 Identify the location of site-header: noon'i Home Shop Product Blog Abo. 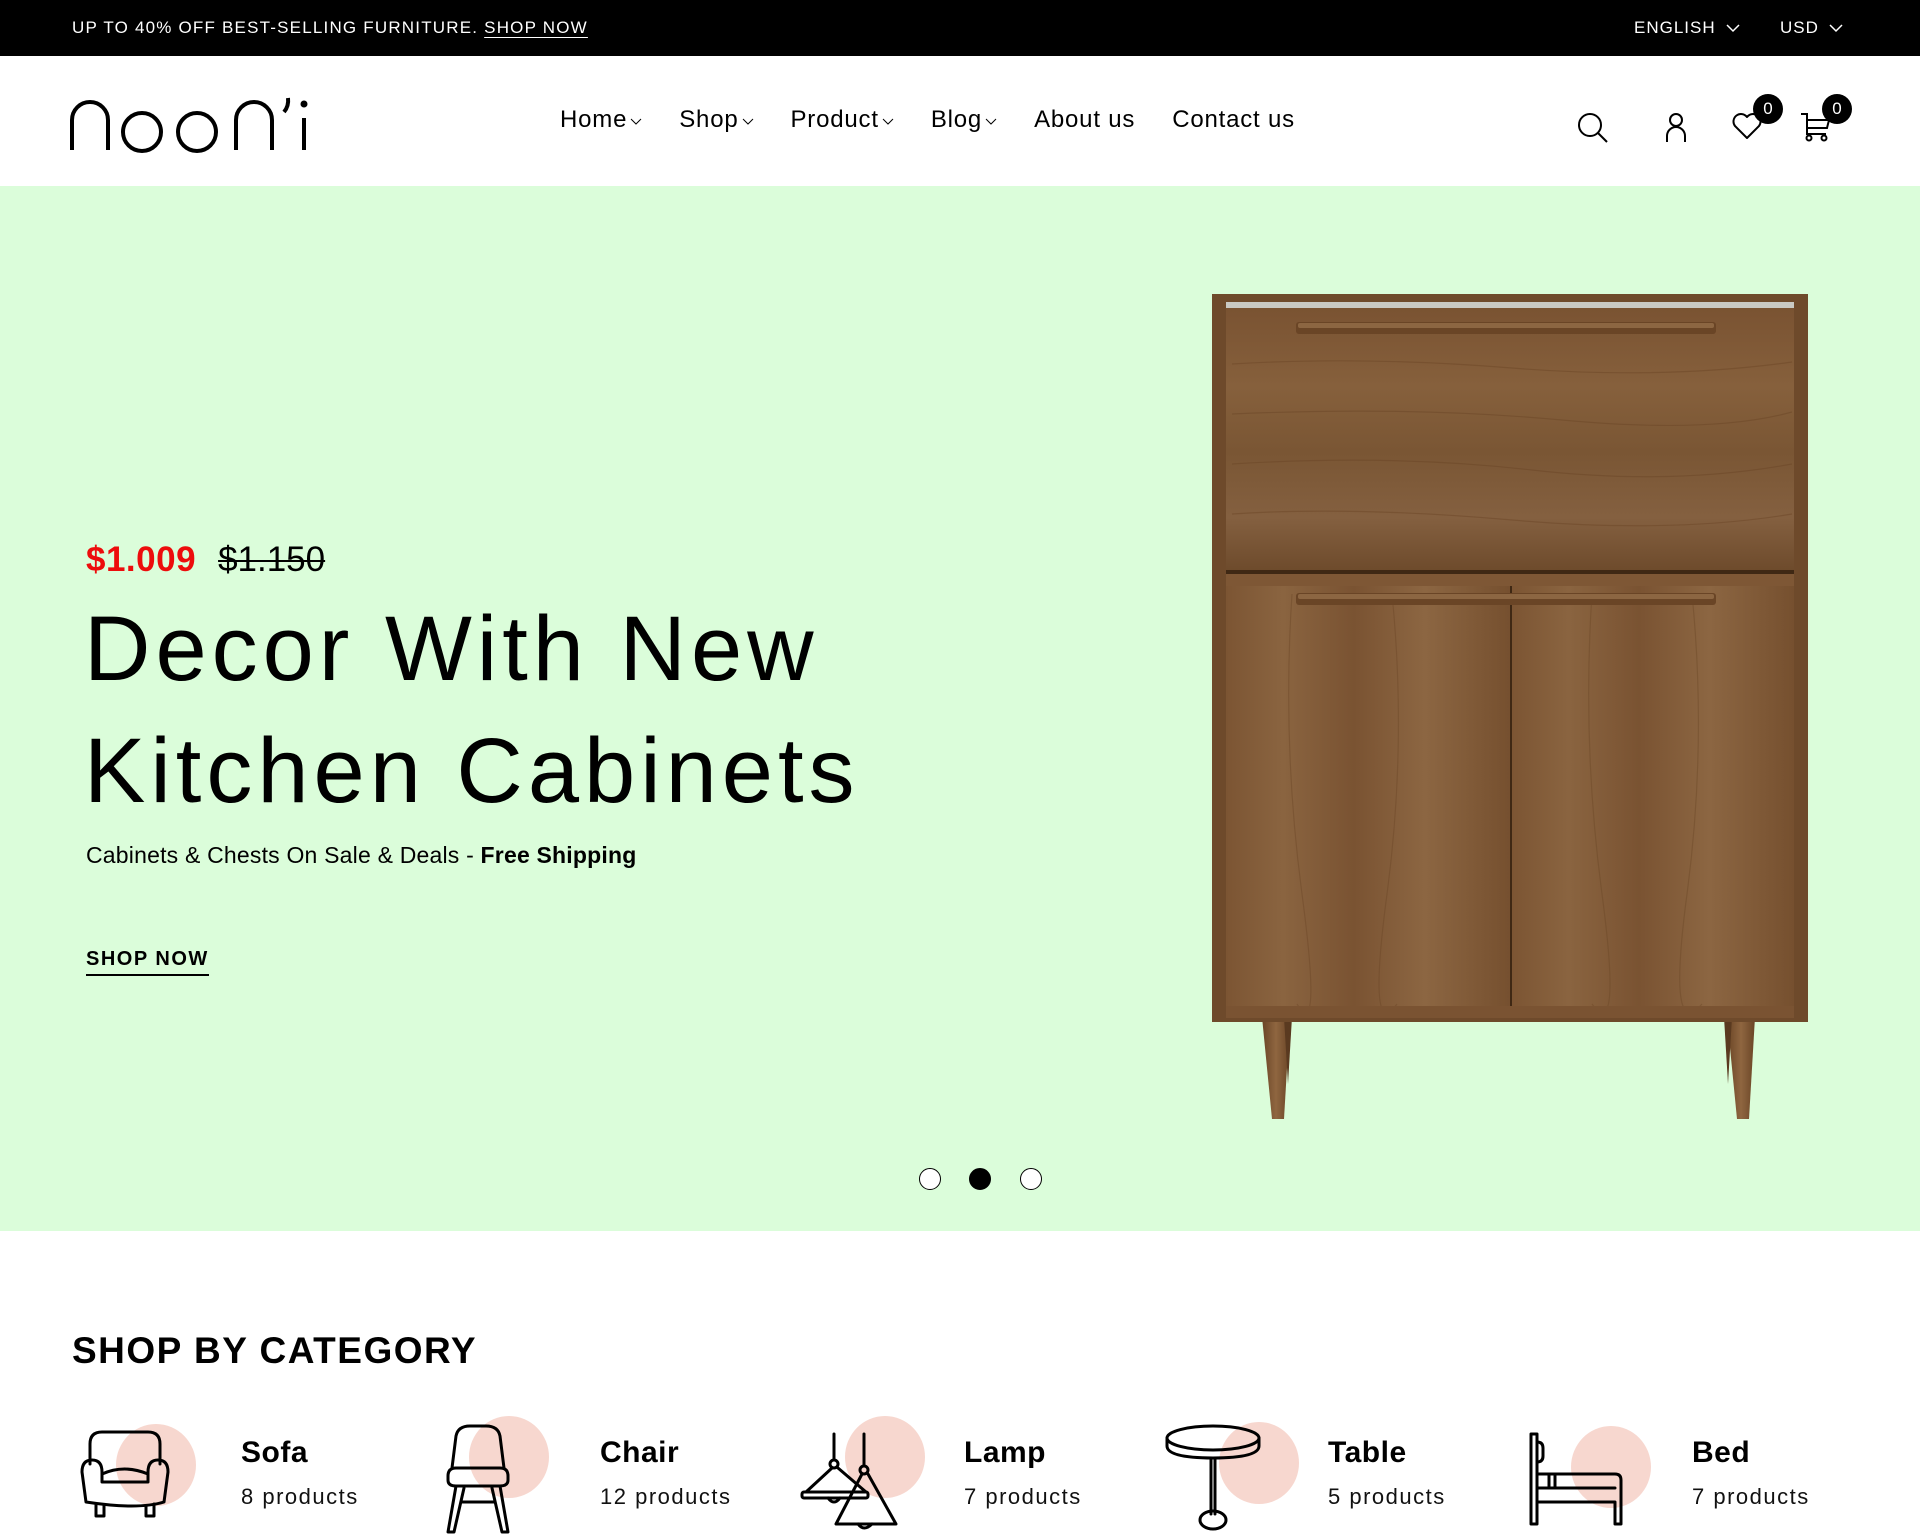
(960, 121).